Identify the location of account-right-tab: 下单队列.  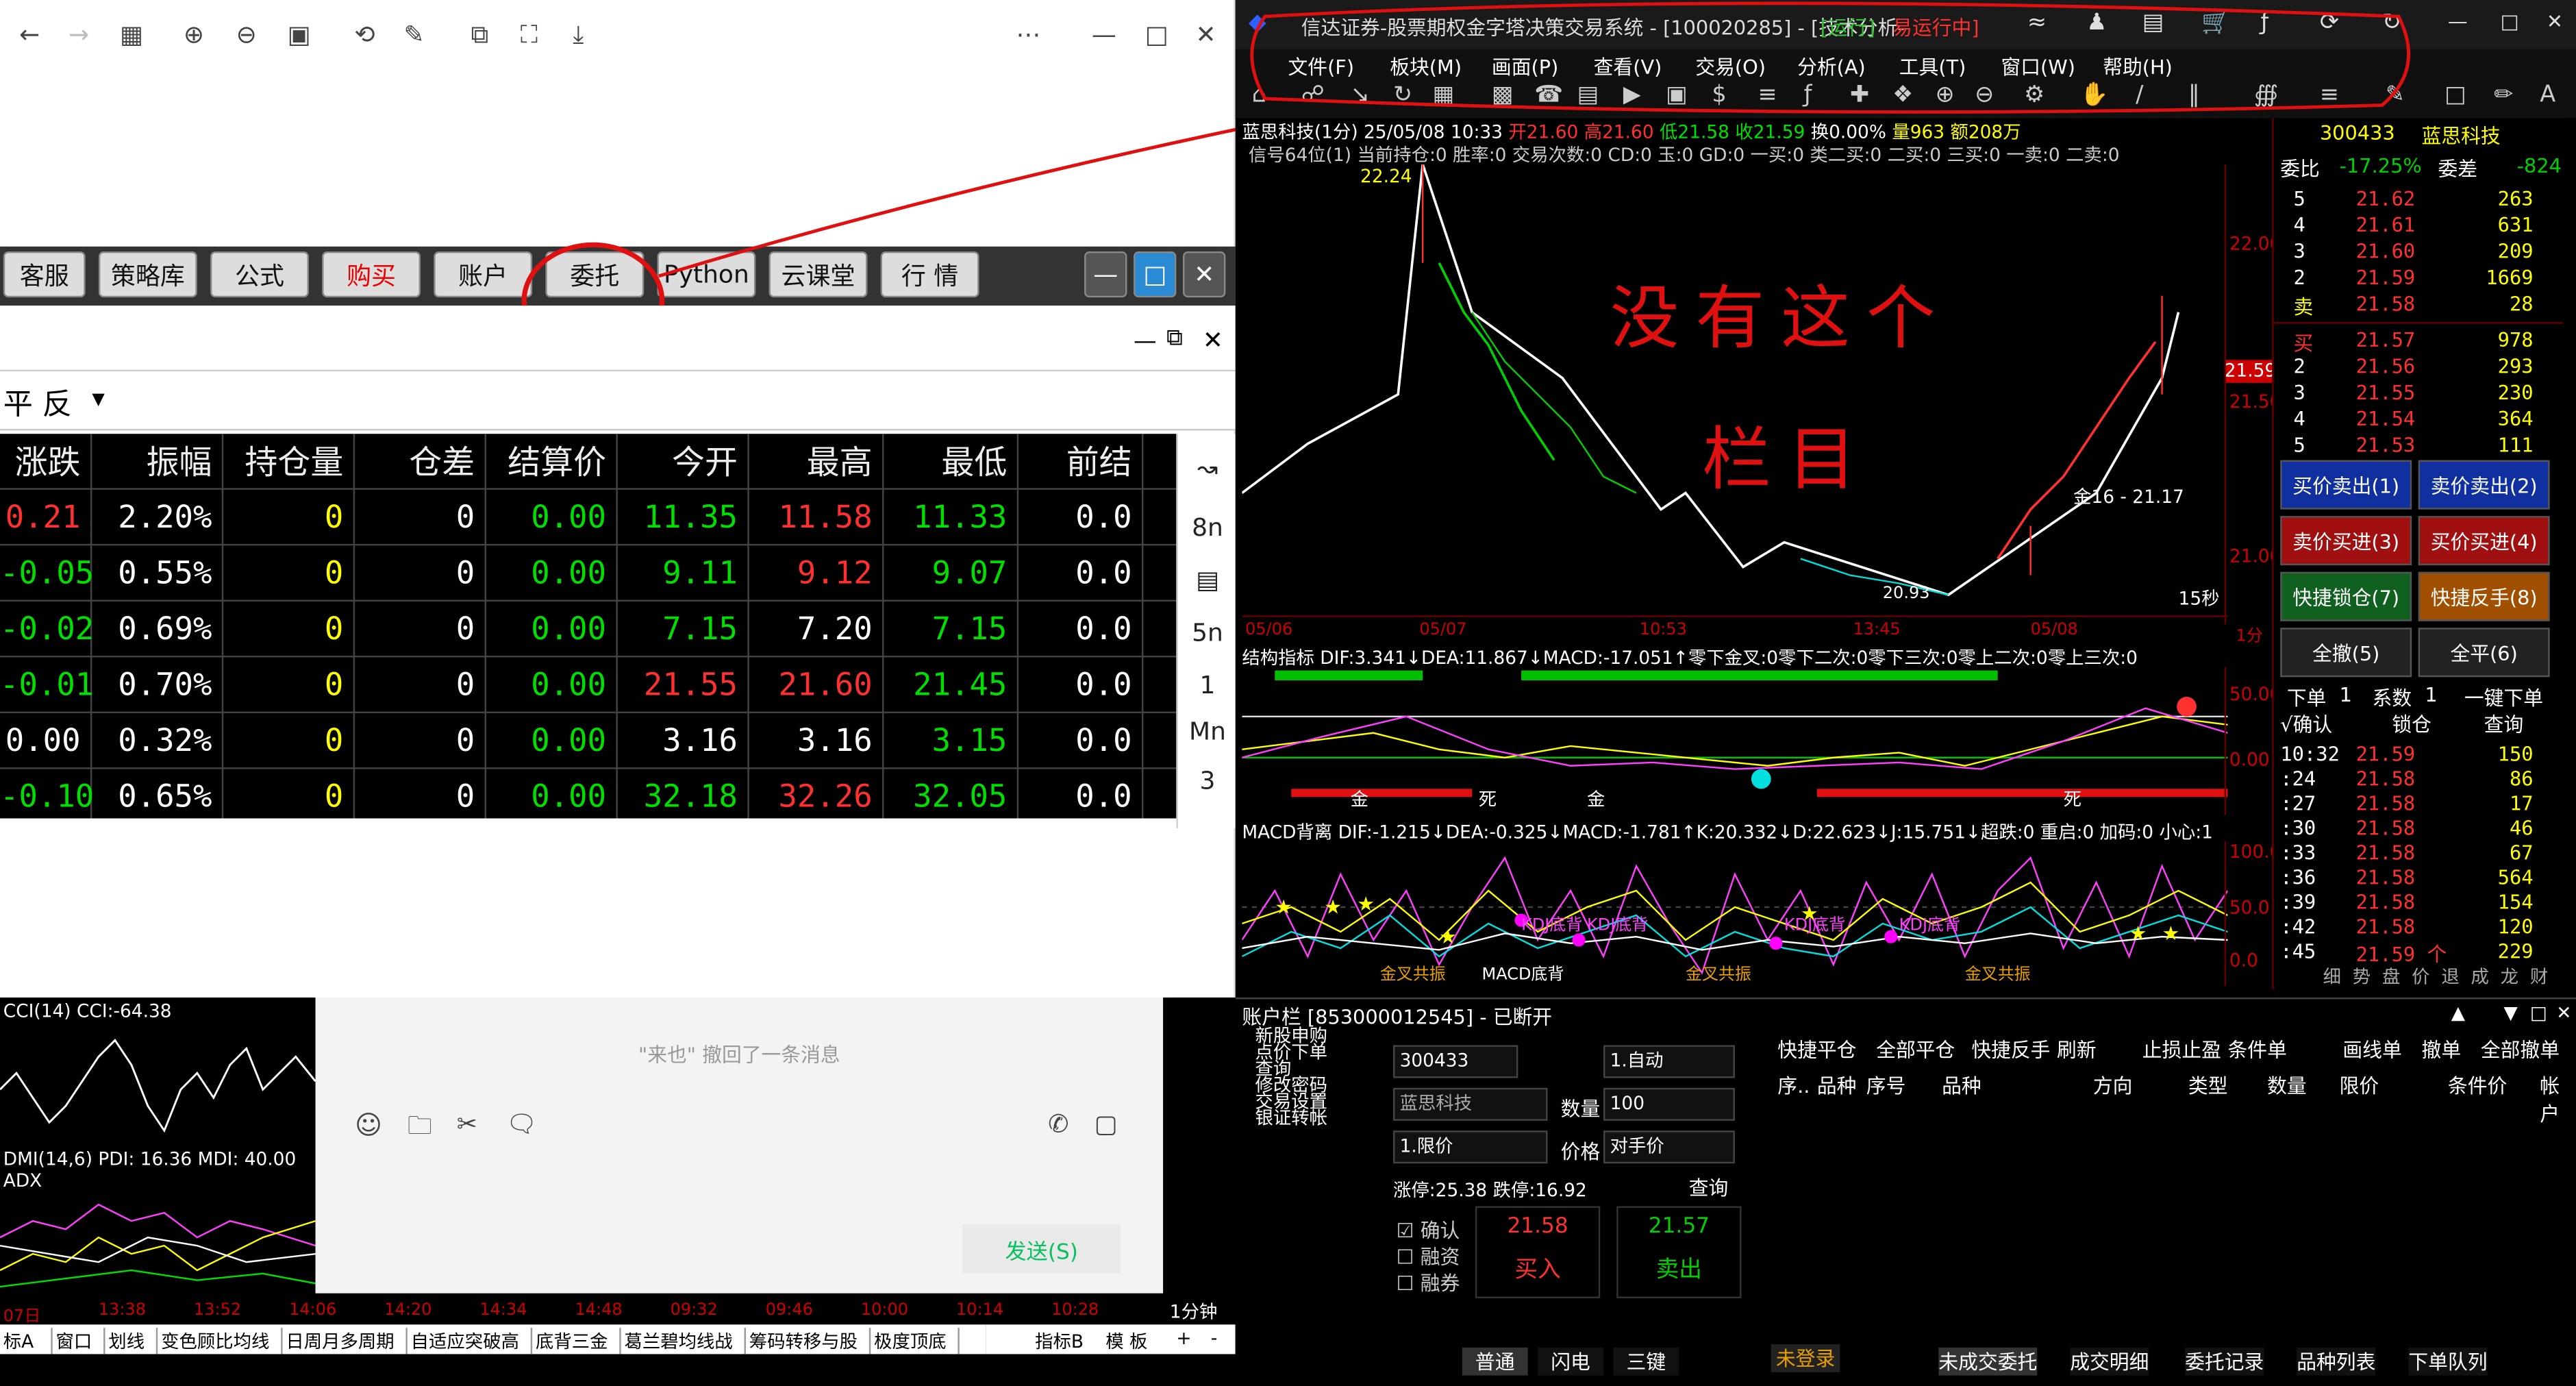
(2448, 1361).